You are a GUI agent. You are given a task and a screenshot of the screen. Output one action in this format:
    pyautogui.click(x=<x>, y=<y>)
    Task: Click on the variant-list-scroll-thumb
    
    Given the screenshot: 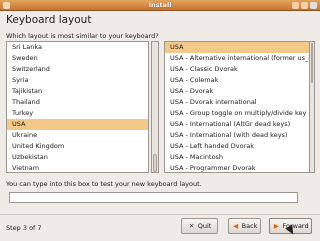 What is the action you would take?
    pyautogui.click(x=312, y=63)
    